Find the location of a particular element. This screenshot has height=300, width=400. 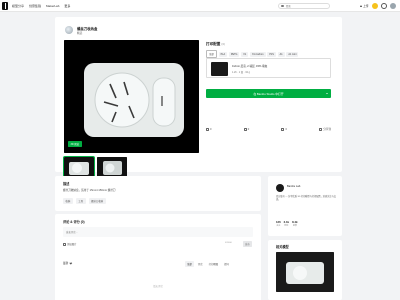

related-models-card: 相关模型 is located at coordinates (305, 270).